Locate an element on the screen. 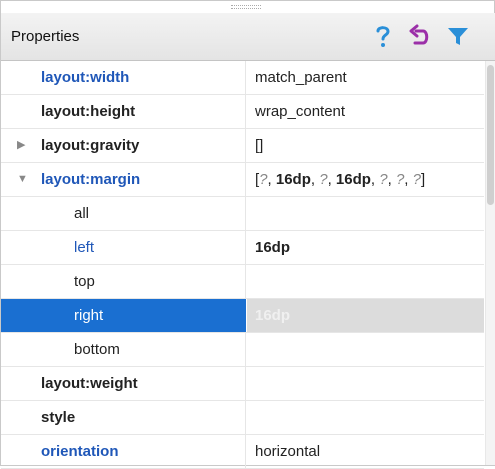  question-icon is located at coordinates (383, 36).